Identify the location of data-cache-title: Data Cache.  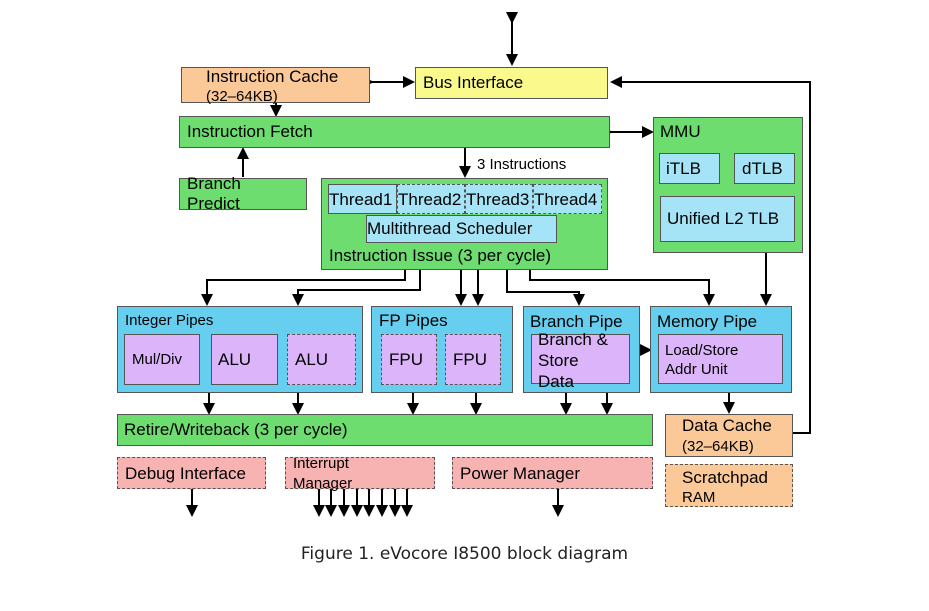
(727, 425).